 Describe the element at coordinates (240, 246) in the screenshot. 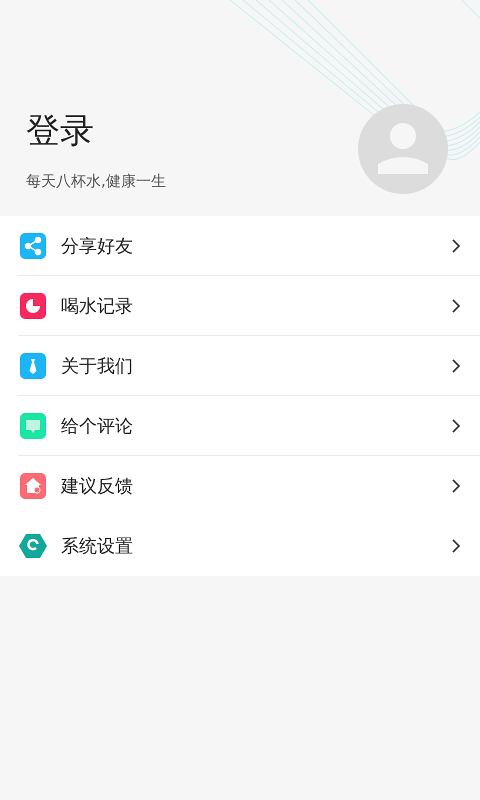

I see `menu-item: 分享好友` at that location.